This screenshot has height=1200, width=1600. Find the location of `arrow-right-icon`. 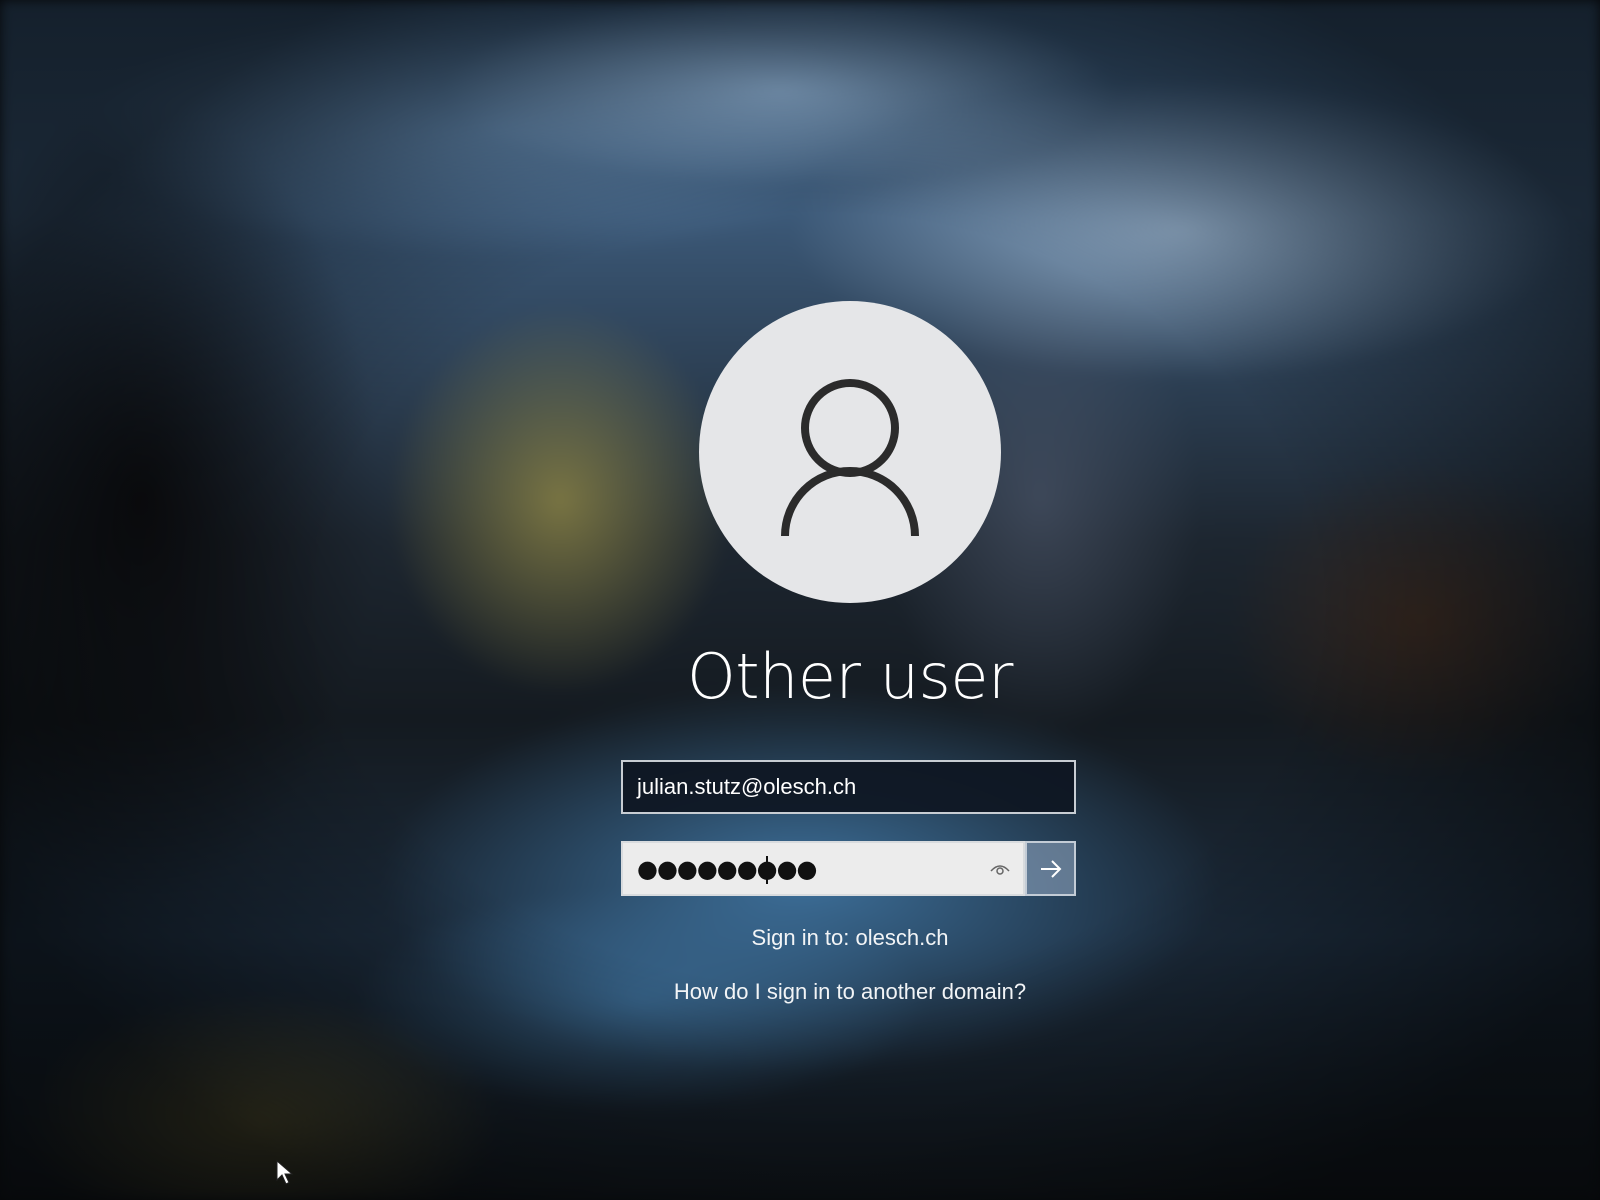

arrow-right-icon is located at coordinates (1051, 869).